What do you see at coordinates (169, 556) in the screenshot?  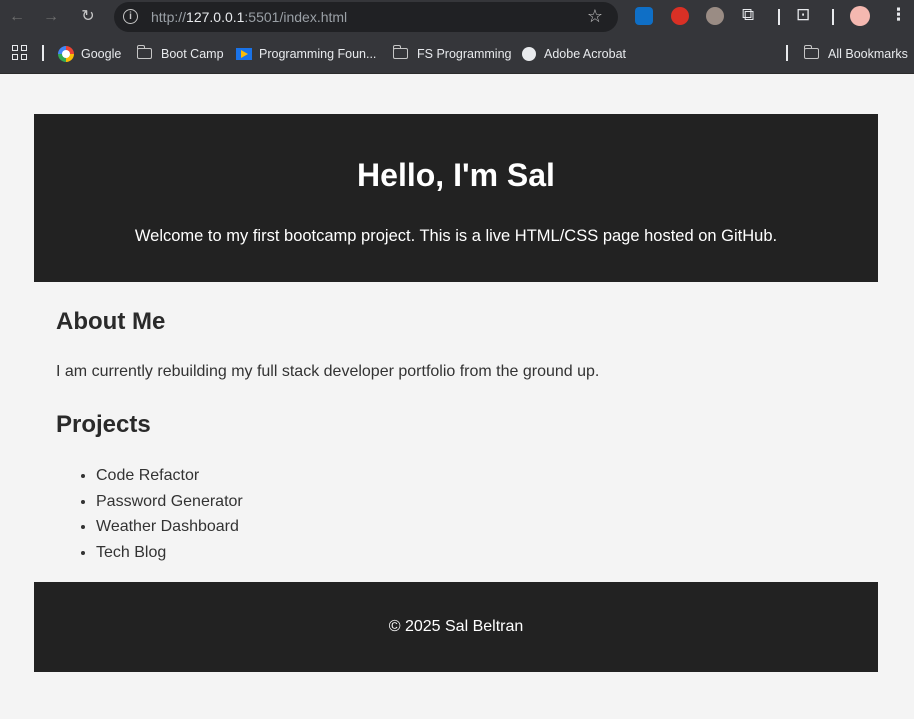 I see `list-item: Tech Blog` at bounding box center [169, 556].